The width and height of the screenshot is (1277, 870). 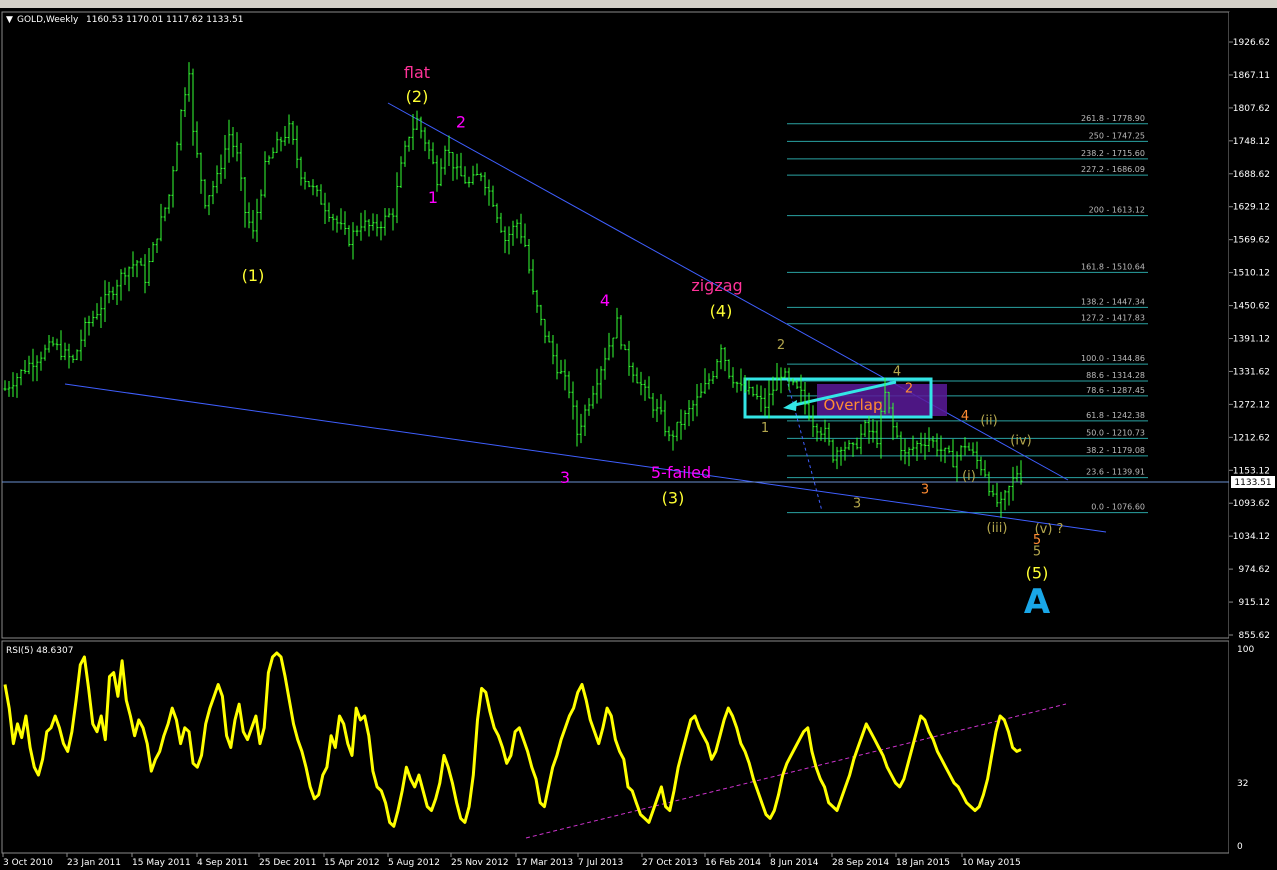 What do you see at coordinates (414, 863) in the screenshot?
I see `x-tick-label: 5 Aug 2012` at bounding box center [414, 863].